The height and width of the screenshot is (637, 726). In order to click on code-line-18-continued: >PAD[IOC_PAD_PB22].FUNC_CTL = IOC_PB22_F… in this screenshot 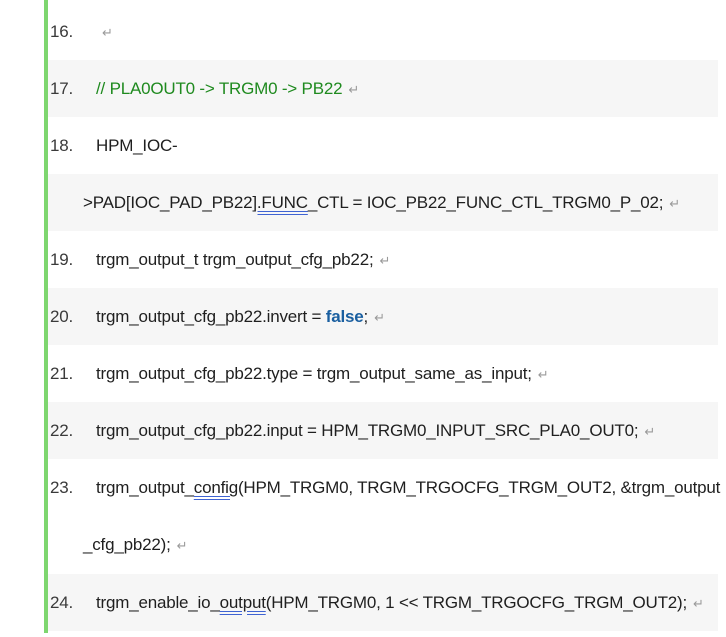, I will do `click(383, 202)`.